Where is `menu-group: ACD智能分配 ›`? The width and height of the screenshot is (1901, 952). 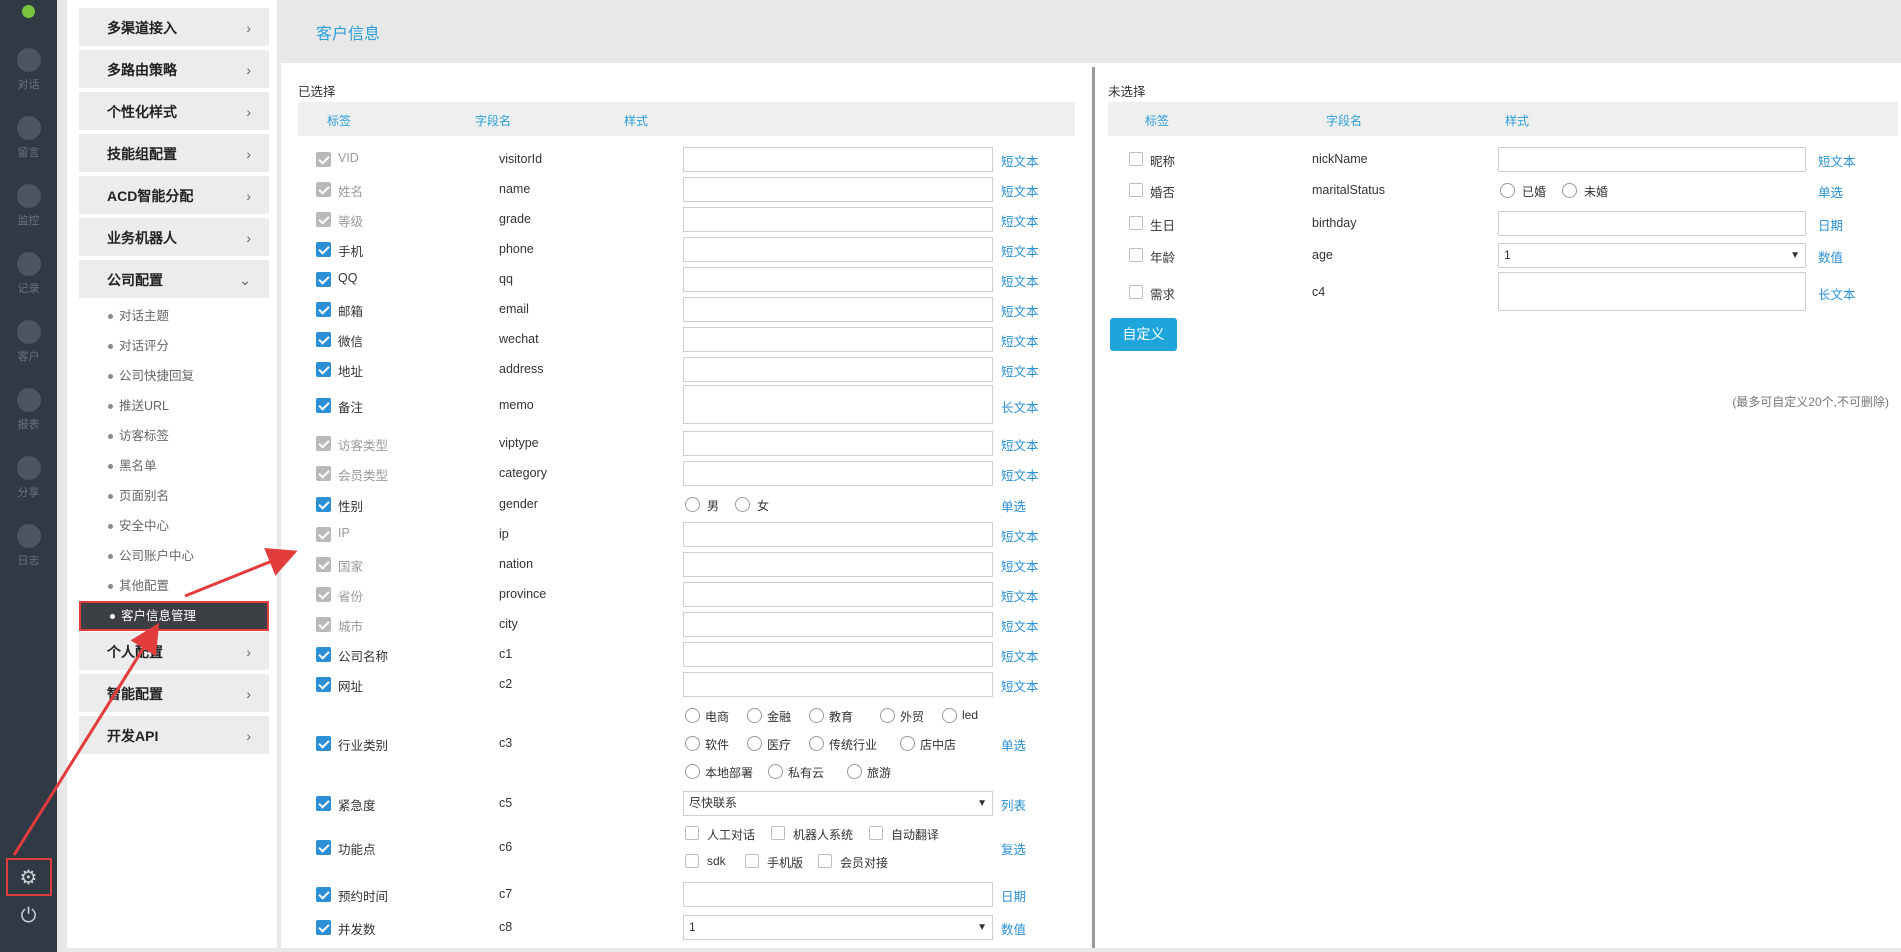
menu-group: ACD智能分配 › is located at coordinates (174, 196).